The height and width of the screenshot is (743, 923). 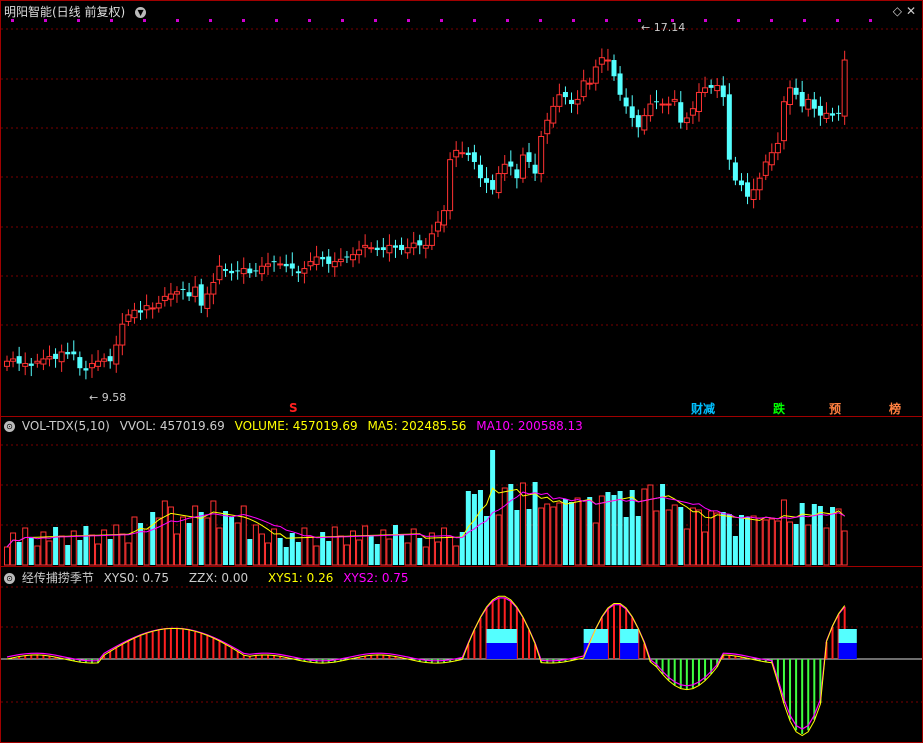 I want to click on chevron-down-circle-icon: ▼, so click(x=141, y=12).